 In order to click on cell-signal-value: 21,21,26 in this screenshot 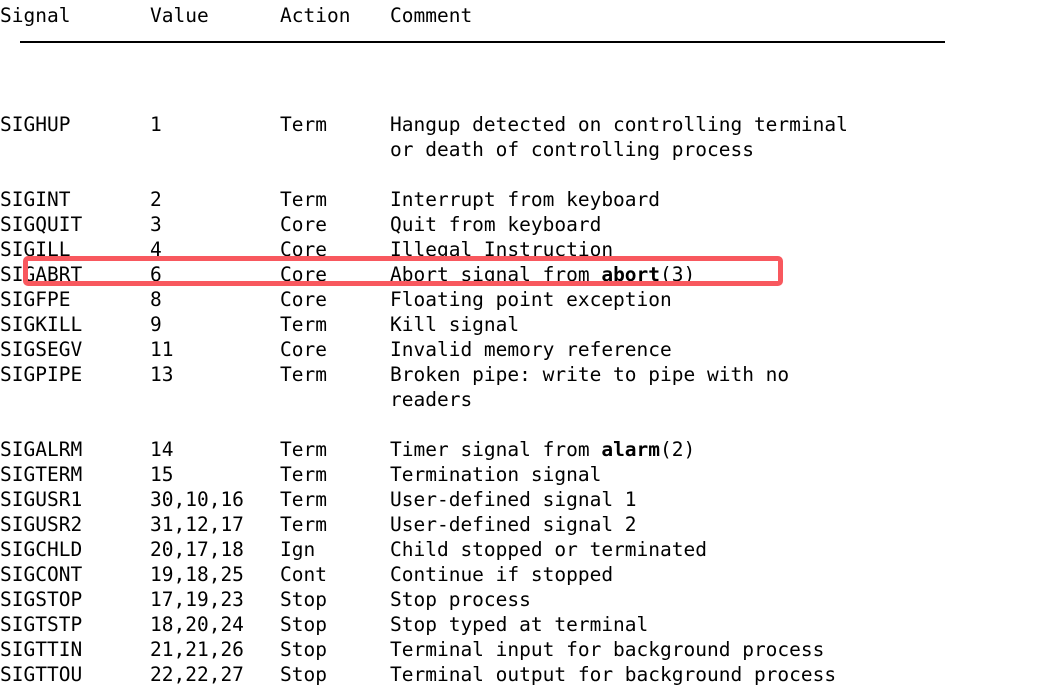, I will do `click(197, 649)`.